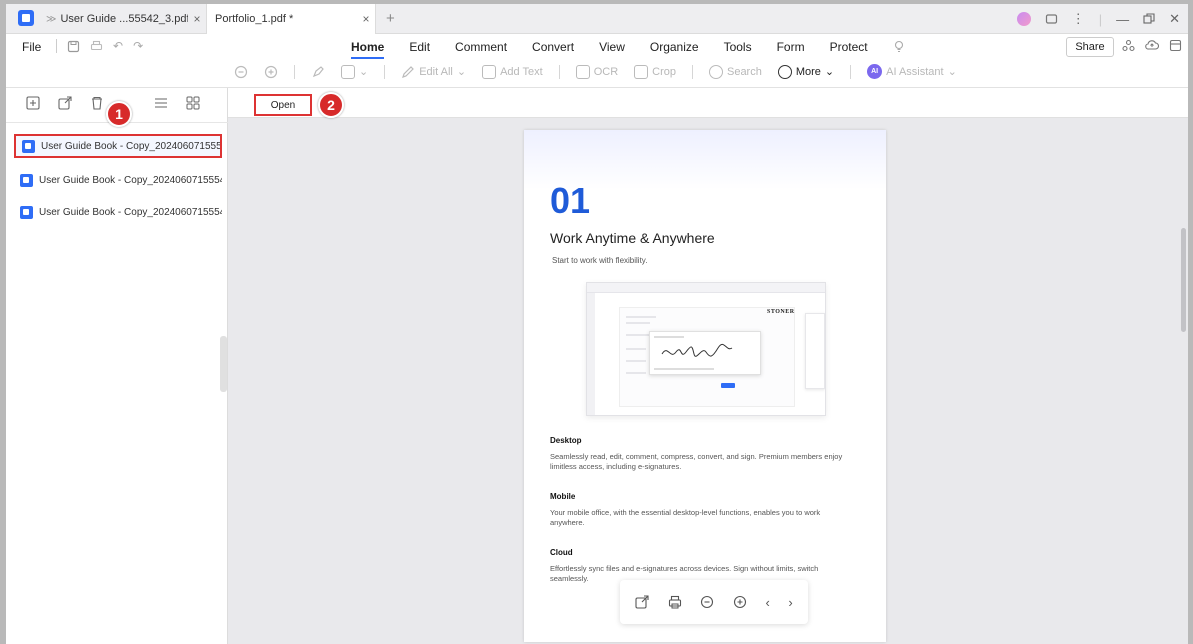 The height and width of the screenshot is (644, 1193). What do you see at coordinates (1128, 45) in the screenshot?
I see `collaborate-icon` at bounding box center [1128, 45].